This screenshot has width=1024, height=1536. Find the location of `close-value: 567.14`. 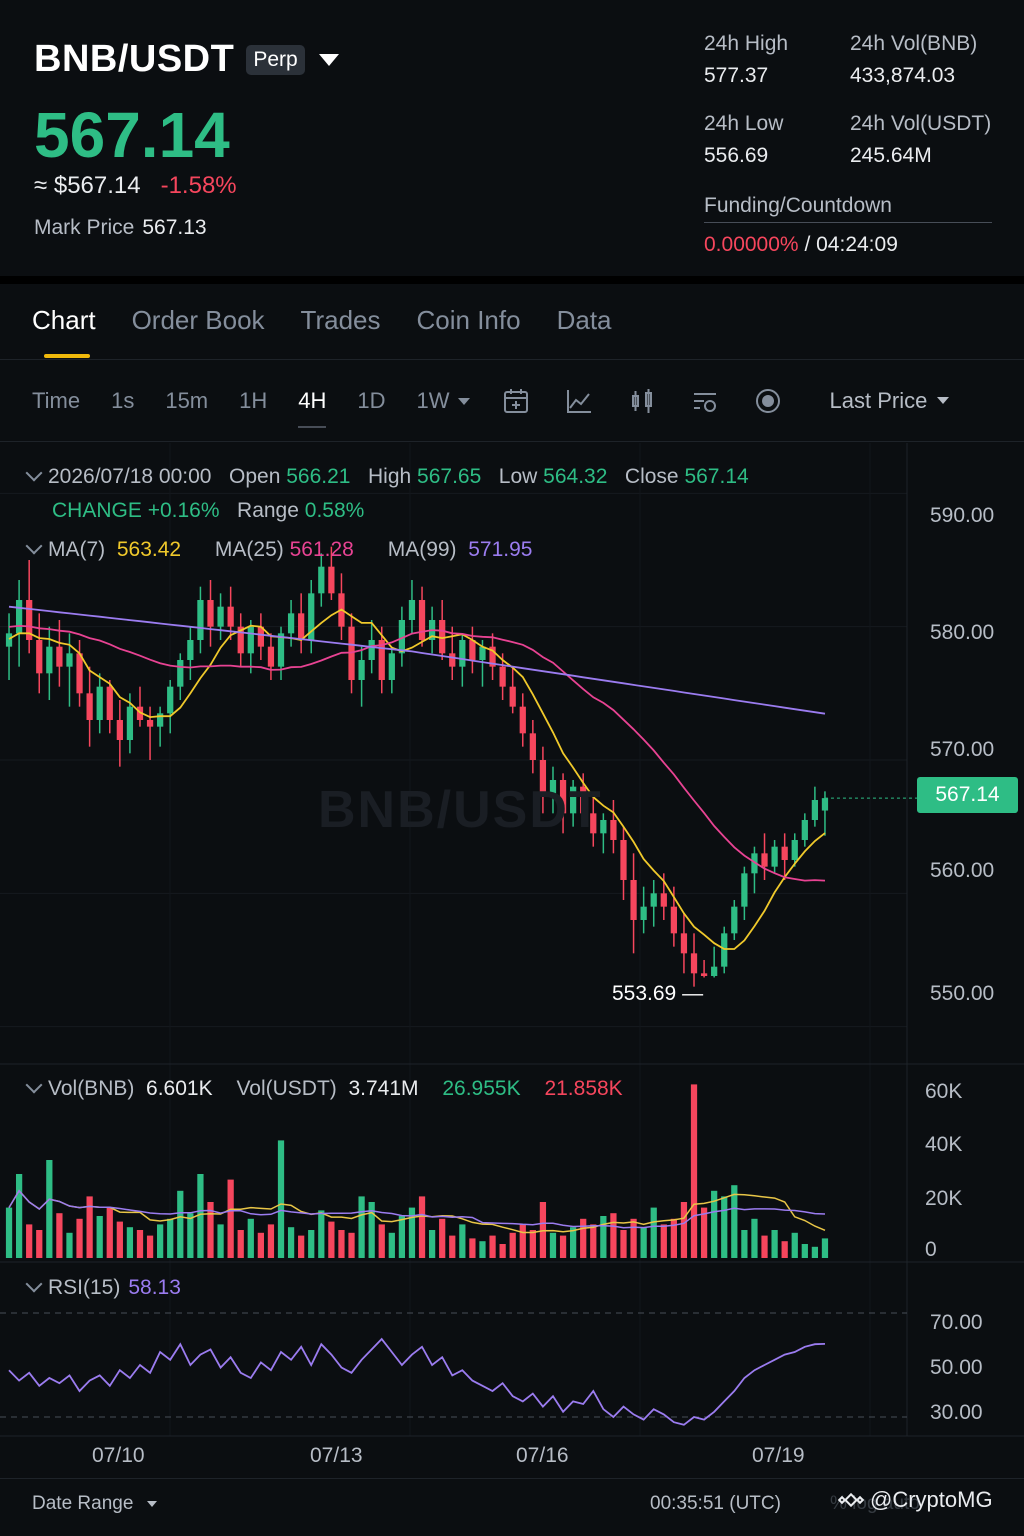

close-value: 567.14 is located at coordinates (716, 476).